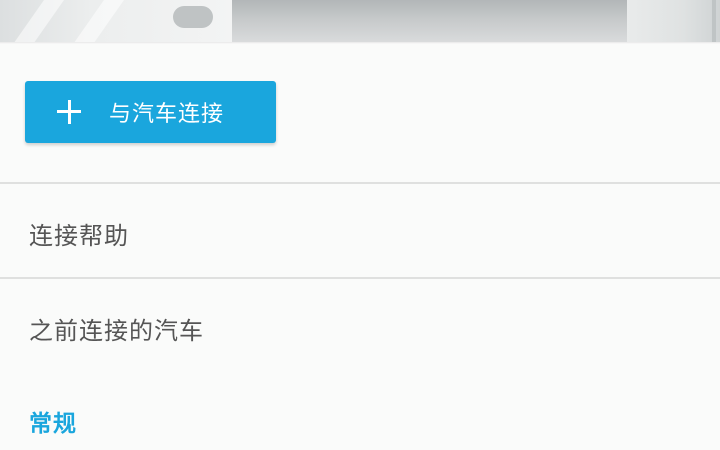 This screenshot has height=450, width=720. What do you see at coordinates (167, 114) in the screenshot?
I see `connect-car-button-label: 与汽车连接` at bounding box center [167, 114].